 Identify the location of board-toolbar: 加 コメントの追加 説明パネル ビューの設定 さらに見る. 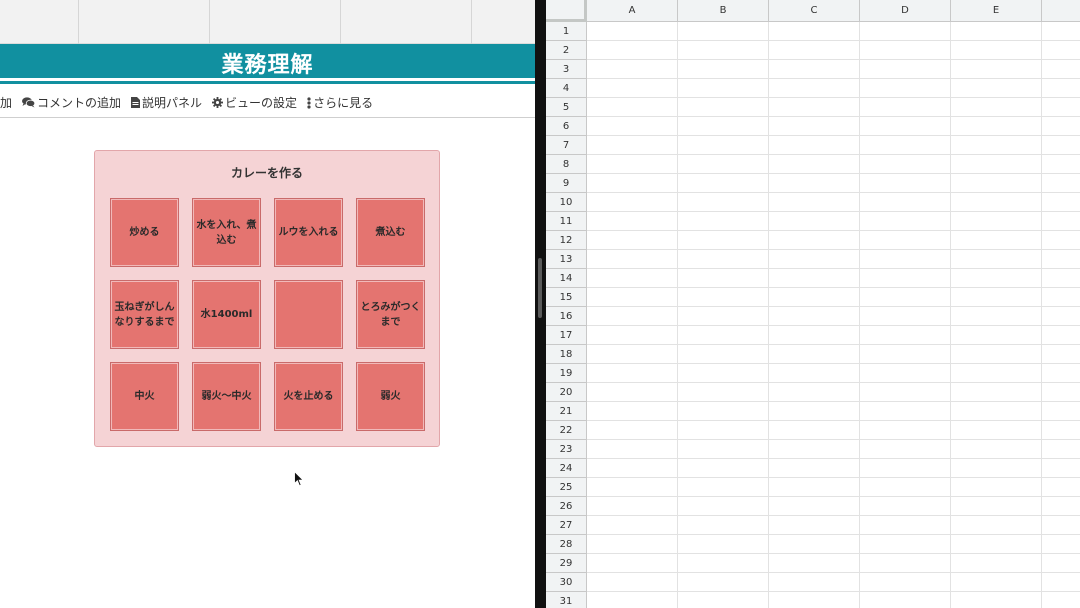
(267, 103).